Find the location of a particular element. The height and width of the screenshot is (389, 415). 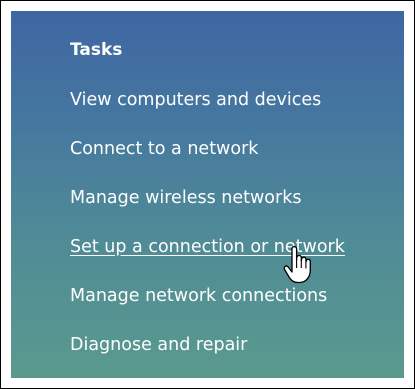

task-link-connect-to-network: Connect to a network is located at coordinates (207, 160).